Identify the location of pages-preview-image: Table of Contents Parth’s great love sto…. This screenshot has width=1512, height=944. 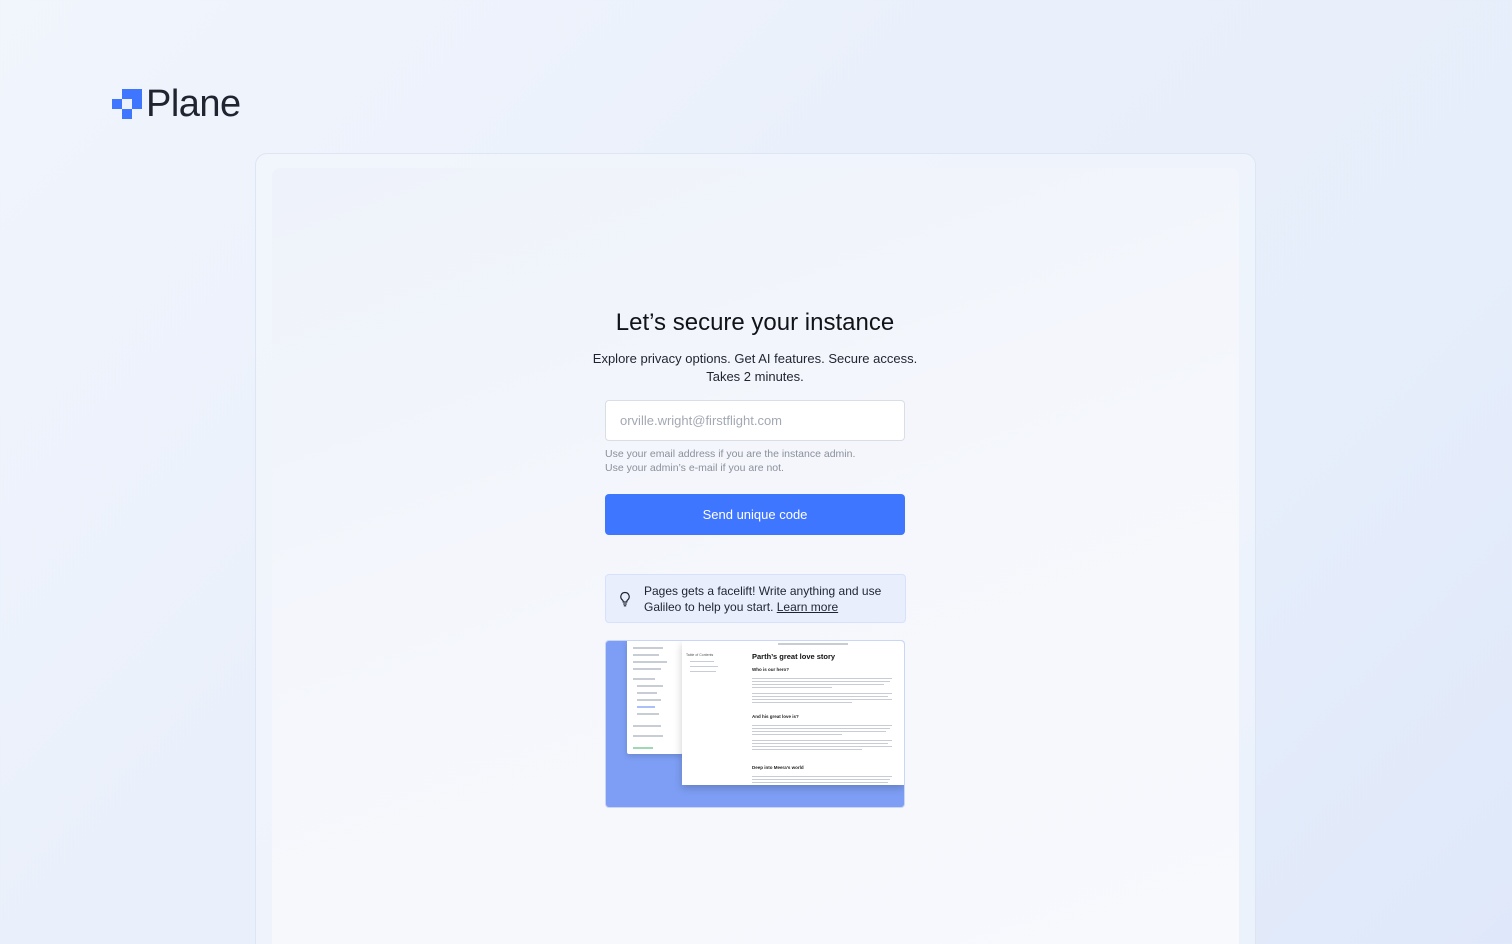
(755, 724).